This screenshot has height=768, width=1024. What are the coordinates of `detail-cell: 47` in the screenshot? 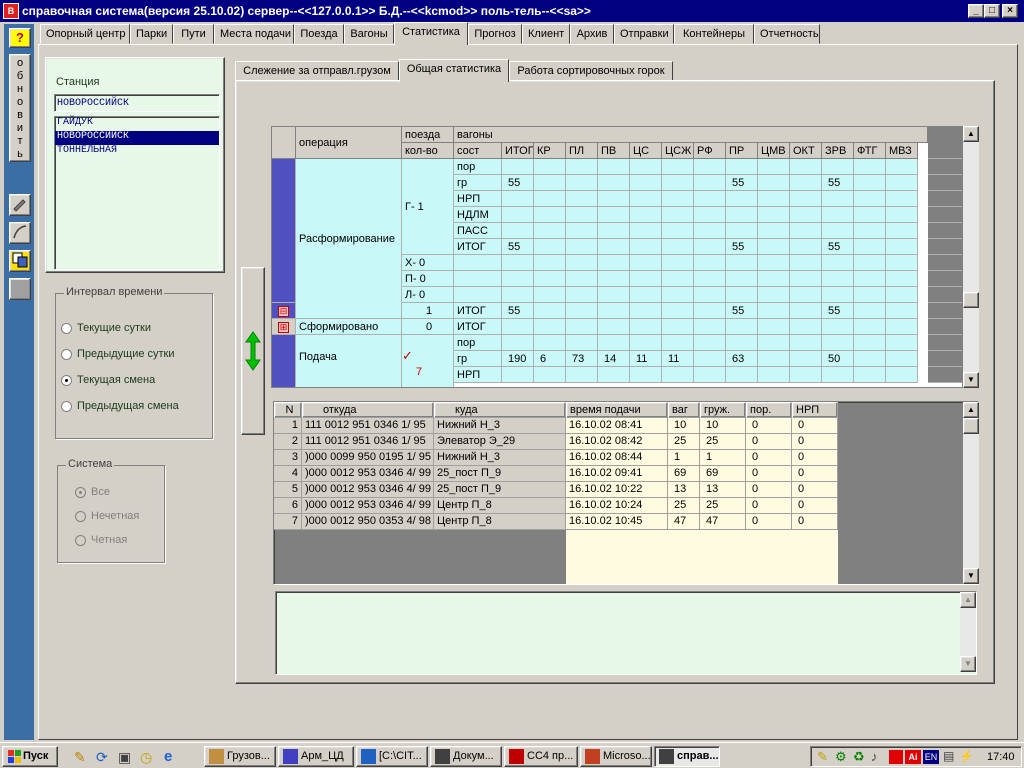 It's located at (684, 522).